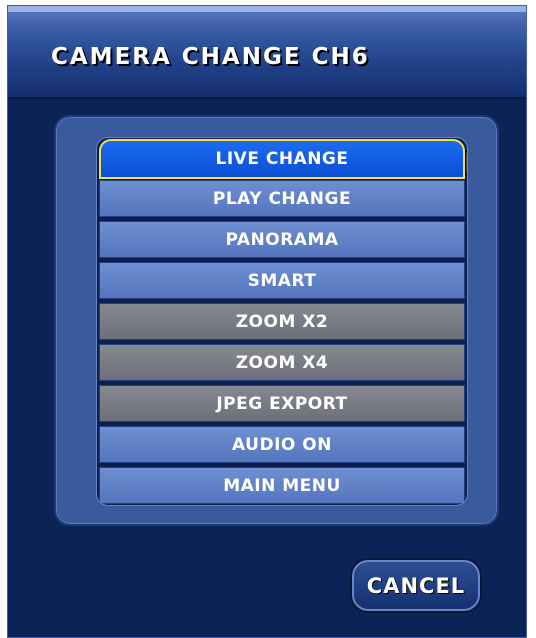 The width and height of the screenshot is (536, 638). Describe the element at coordinates (282, 198) in the screenshot. I see `menu-item-play-change: PLAY CHANGE` at that location.